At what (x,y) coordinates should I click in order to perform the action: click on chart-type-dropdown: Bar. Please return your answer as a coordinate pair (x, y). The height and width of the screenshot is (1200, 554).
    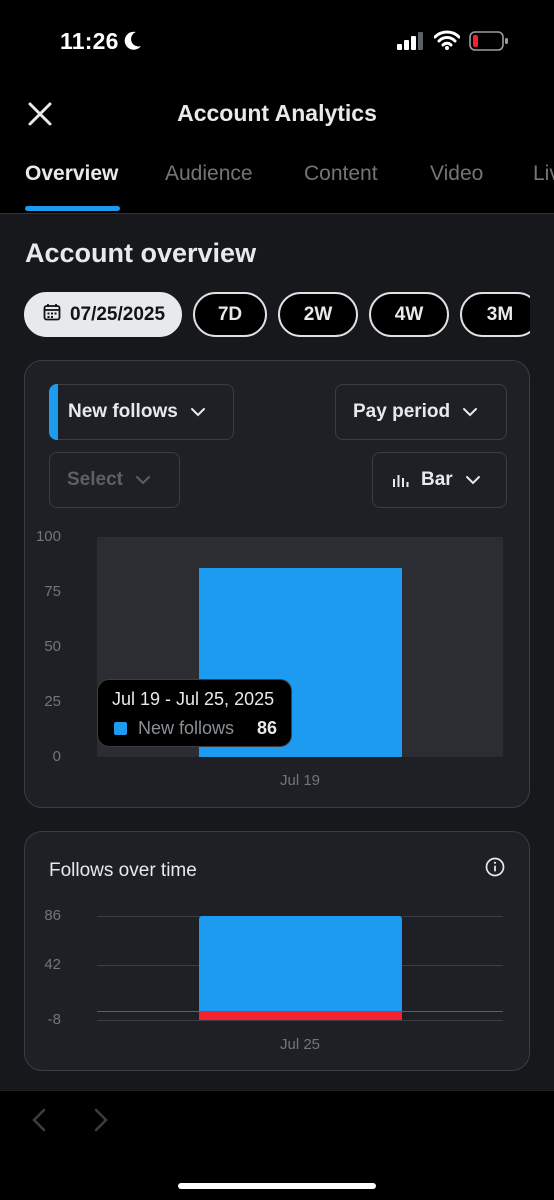
    Looking at the image, I should click on (439, 480).